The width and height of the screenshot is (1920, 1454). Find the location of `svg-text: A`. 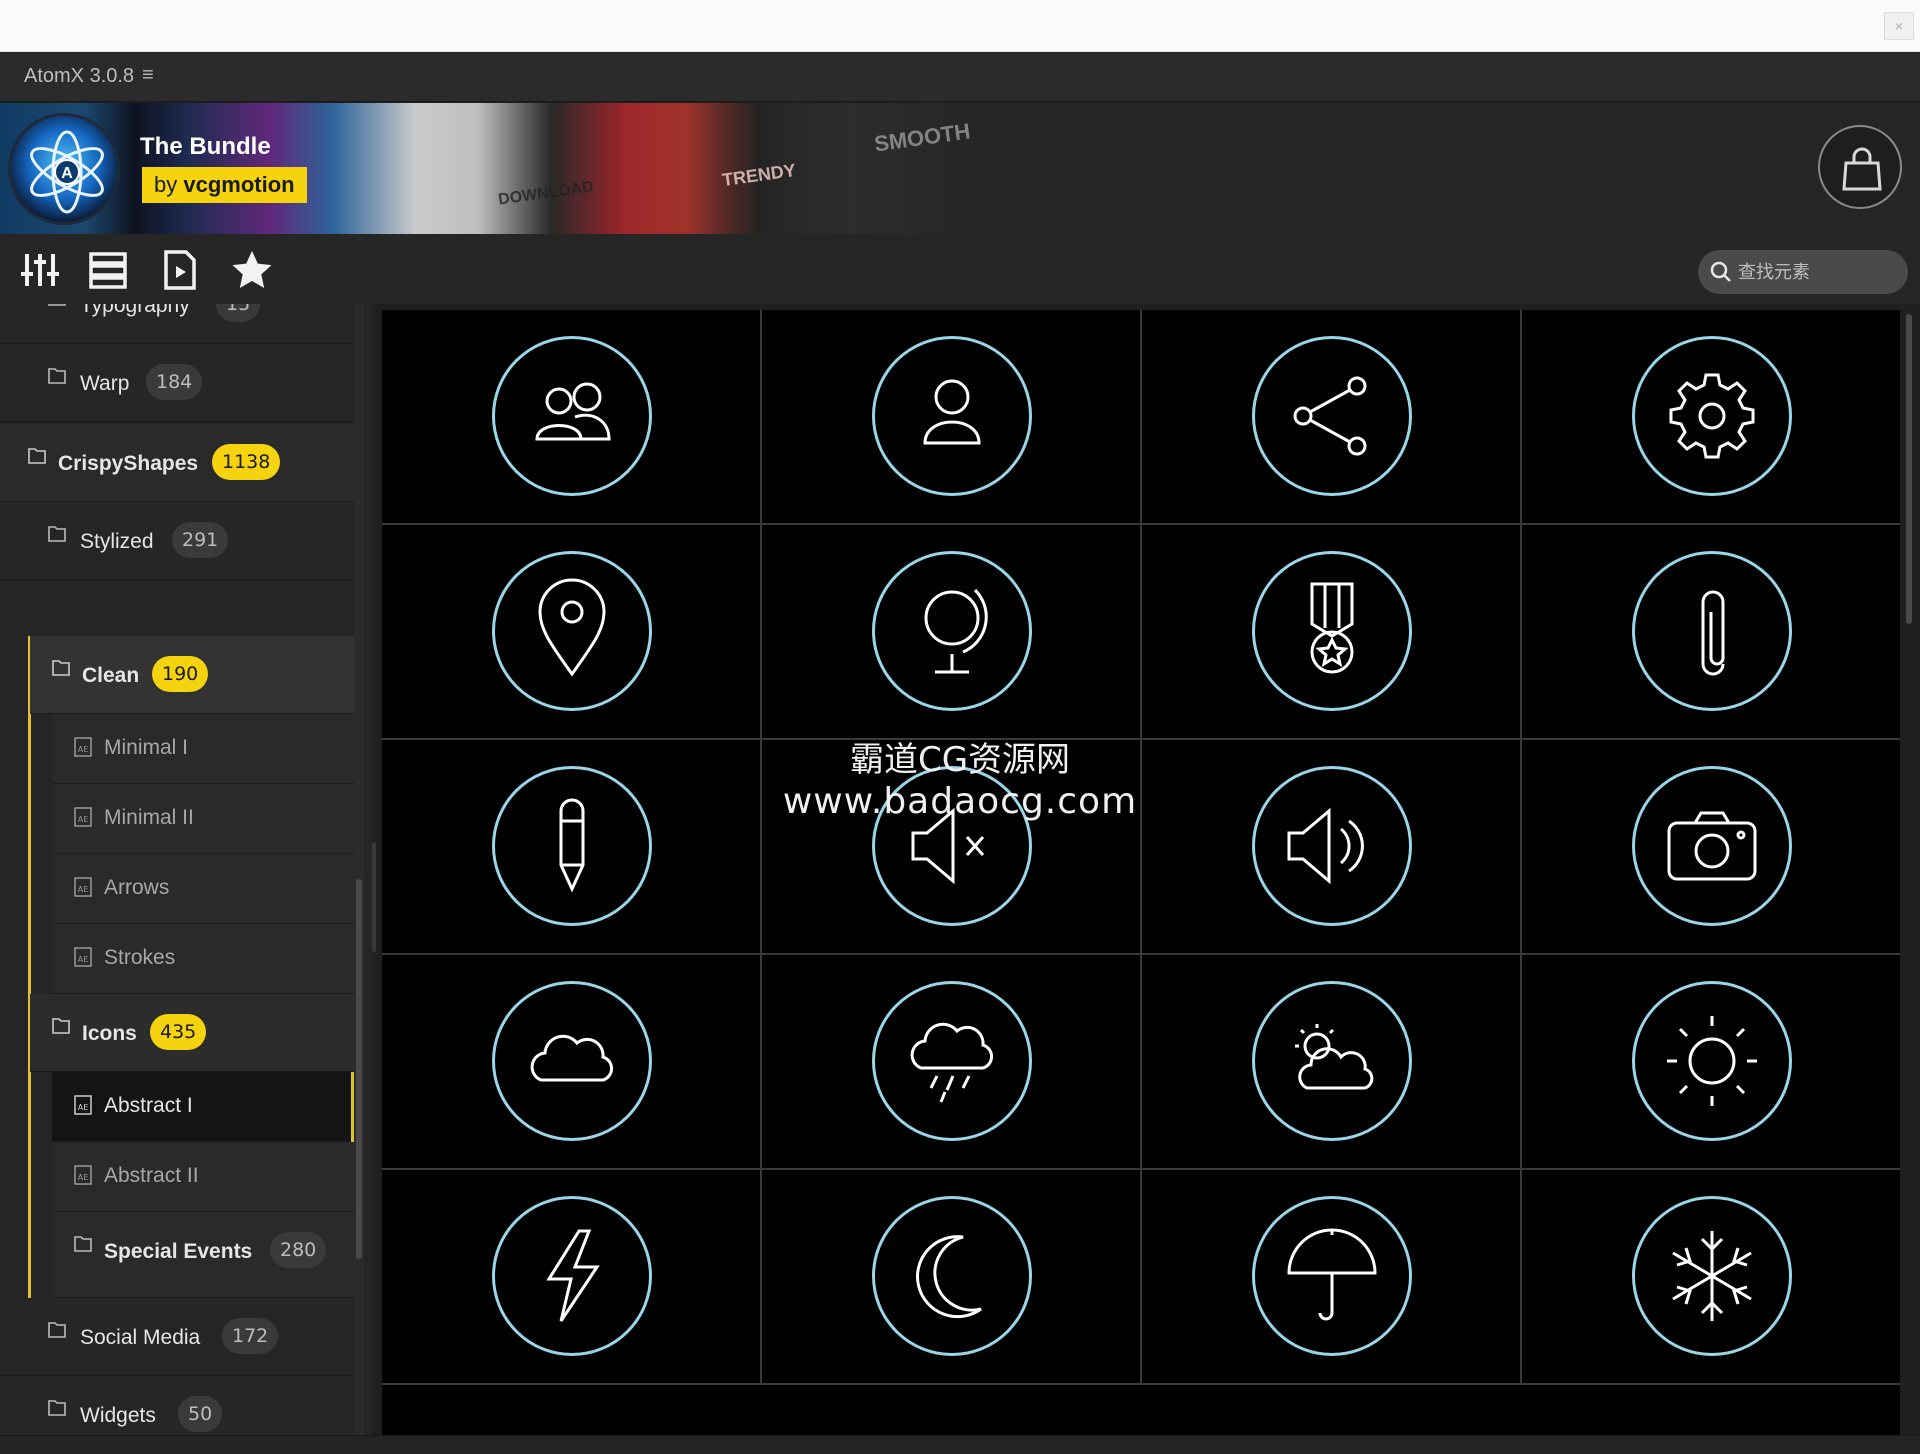

svg-text: A is located at coordinates (67, 173).